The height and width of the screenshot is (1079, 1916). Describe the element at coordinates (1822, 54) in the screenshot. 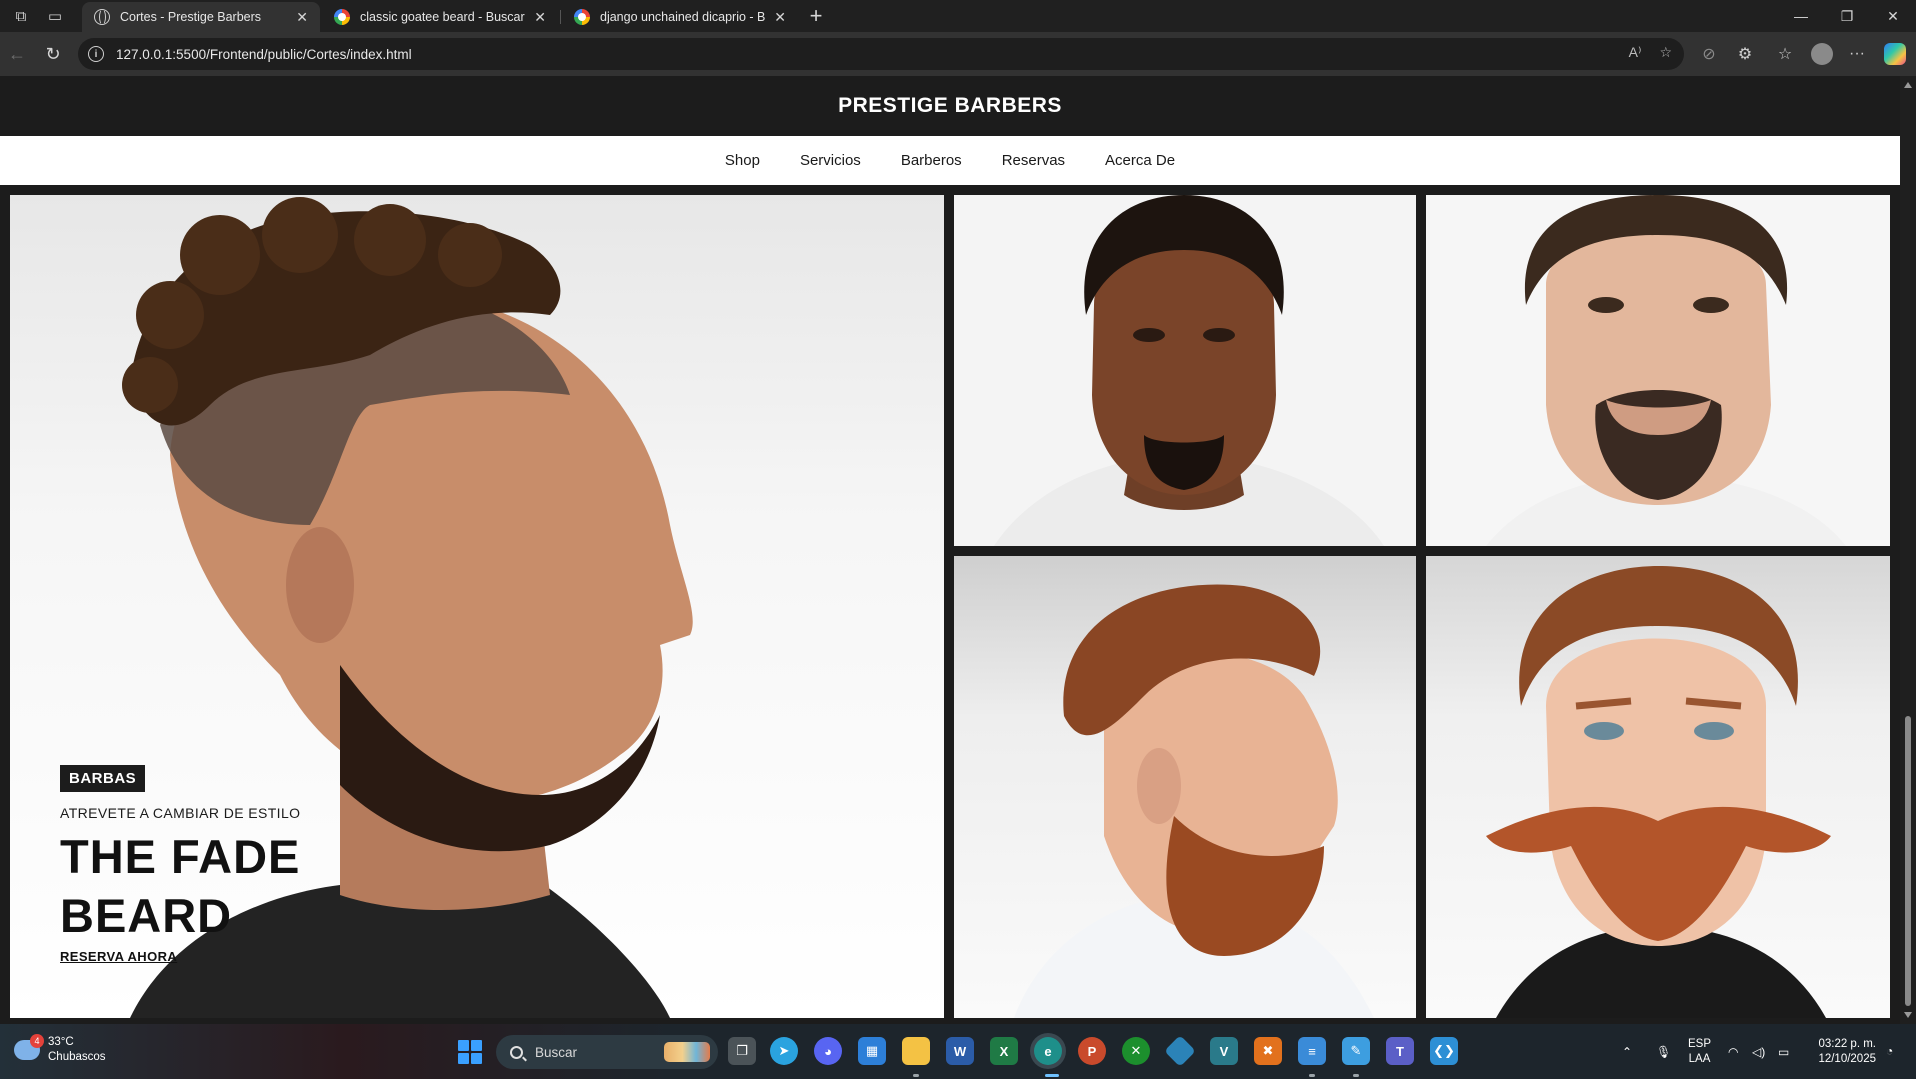

I see `profile-avatar` at that location.